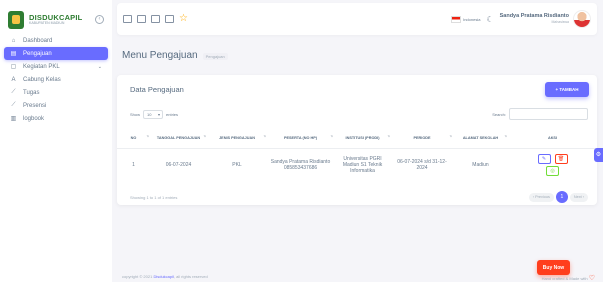 This screenshot has width=603, height=282. What do you see at coordinates (133, 139) in the screenshot?
I see `col-header-no: NO ⇅` at bounding box center [133, 139].